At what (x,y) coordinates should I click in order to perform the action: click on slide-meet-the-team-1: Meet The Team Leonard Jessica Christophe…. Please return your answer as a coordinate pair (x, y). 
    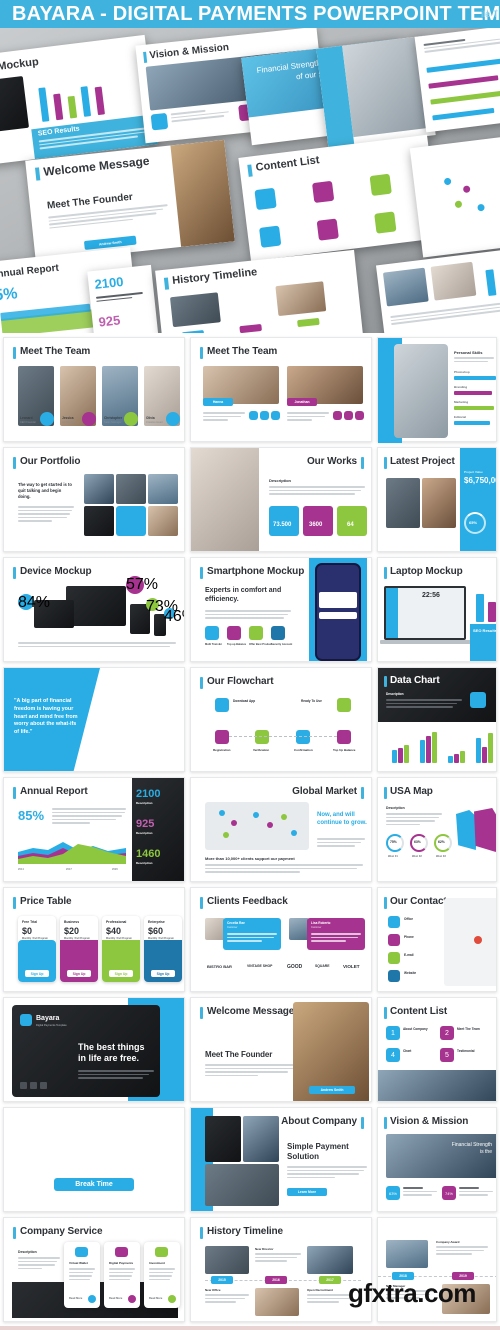
    Looking at the image, I should click on (94, 389).